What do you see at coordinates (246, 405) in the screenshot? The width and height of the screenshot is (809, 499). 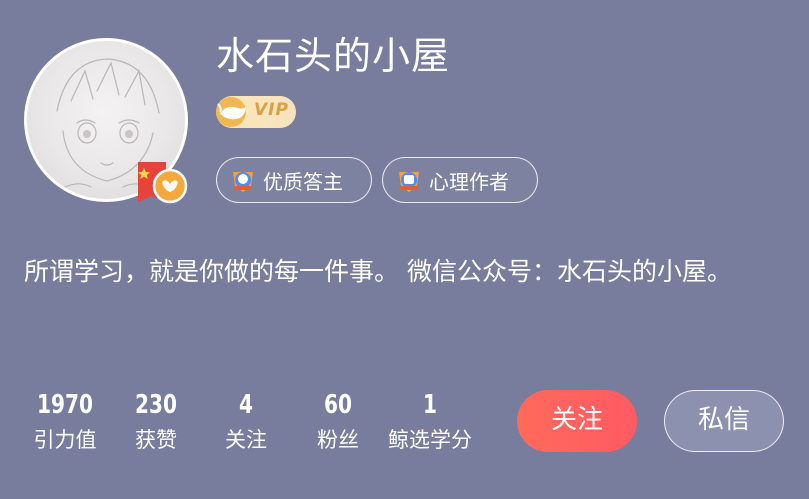 I see `stat-value: 4` at bounding box center [246, 405].